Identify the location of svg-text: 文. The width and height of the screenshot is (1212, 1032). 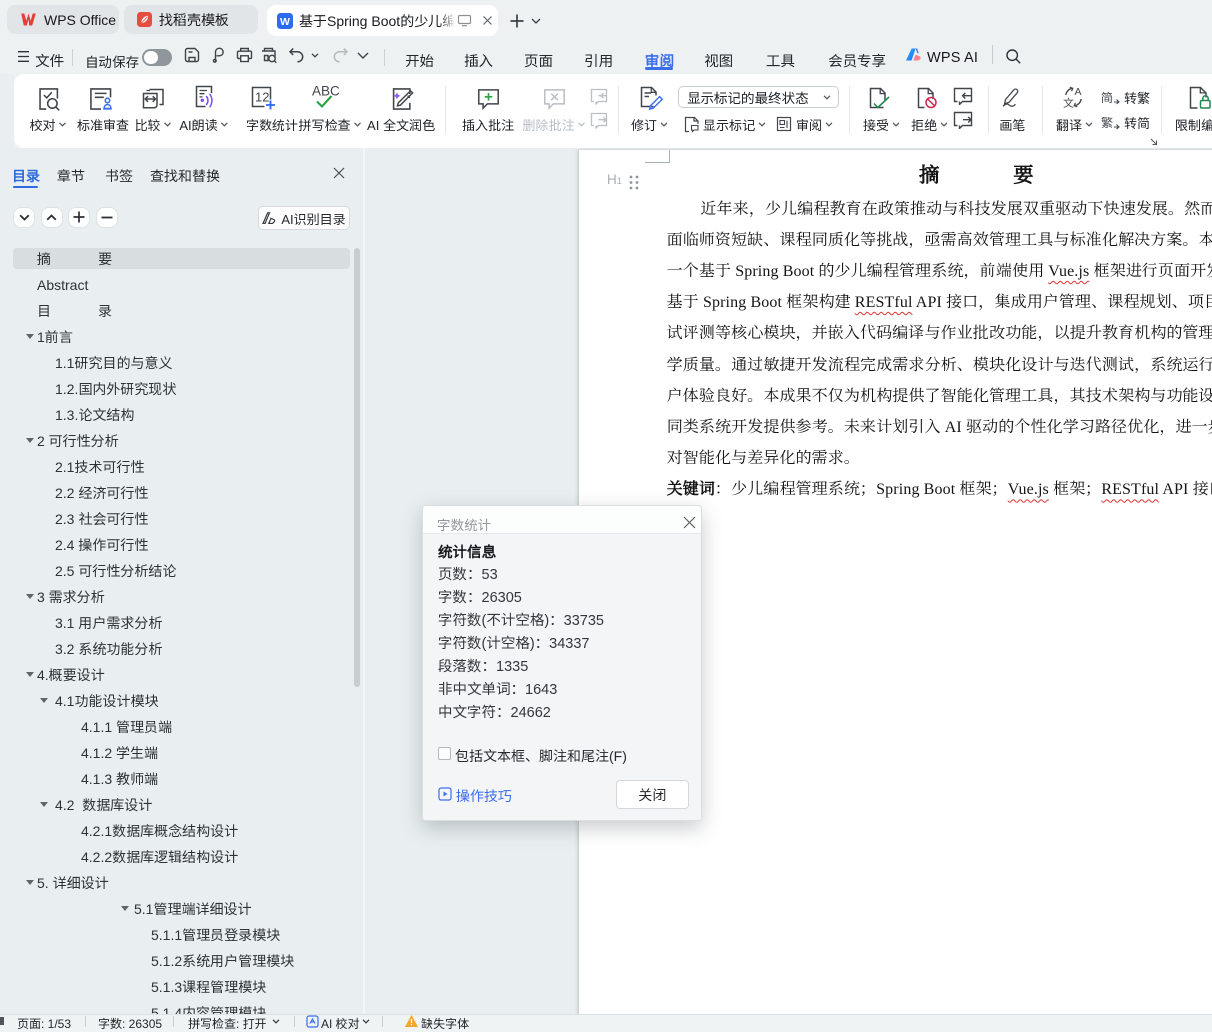
(1069, 101).